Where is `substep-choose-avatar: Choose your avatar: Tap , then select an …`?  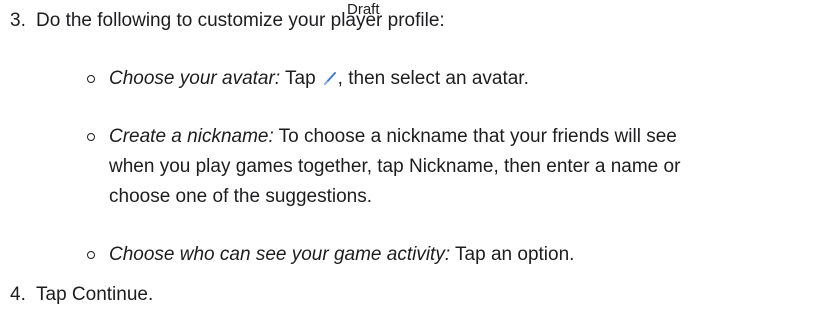 substep-choose-avatar: Choose your avatar: Tap , then select an … is located at coordinates (455, 79).